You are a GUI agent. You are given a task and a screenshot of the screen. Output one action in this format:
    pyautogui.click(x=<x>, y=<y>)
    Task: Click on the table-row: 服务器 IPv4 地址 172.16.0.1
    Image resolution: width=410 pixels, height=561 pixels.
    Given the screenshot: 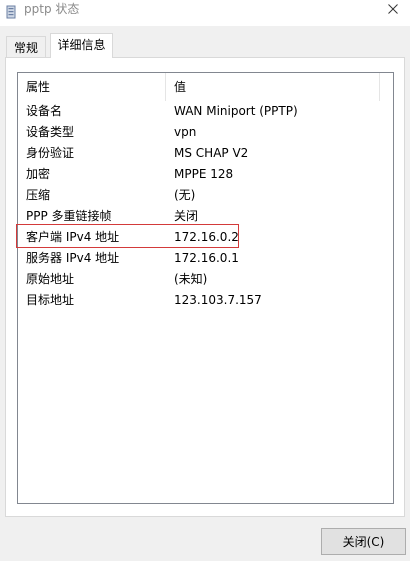 What is the action you would take?
    pyautogui.click(x=205, y=258)
    